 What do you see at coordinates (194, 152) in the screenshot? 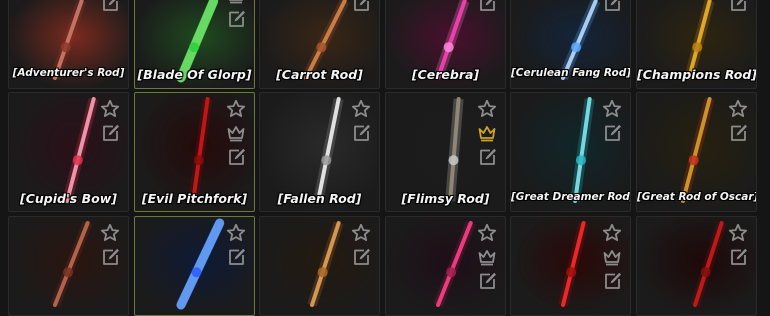
I see `item-slot: [Evil Pitchfork]` at bounding box center [194, 152].